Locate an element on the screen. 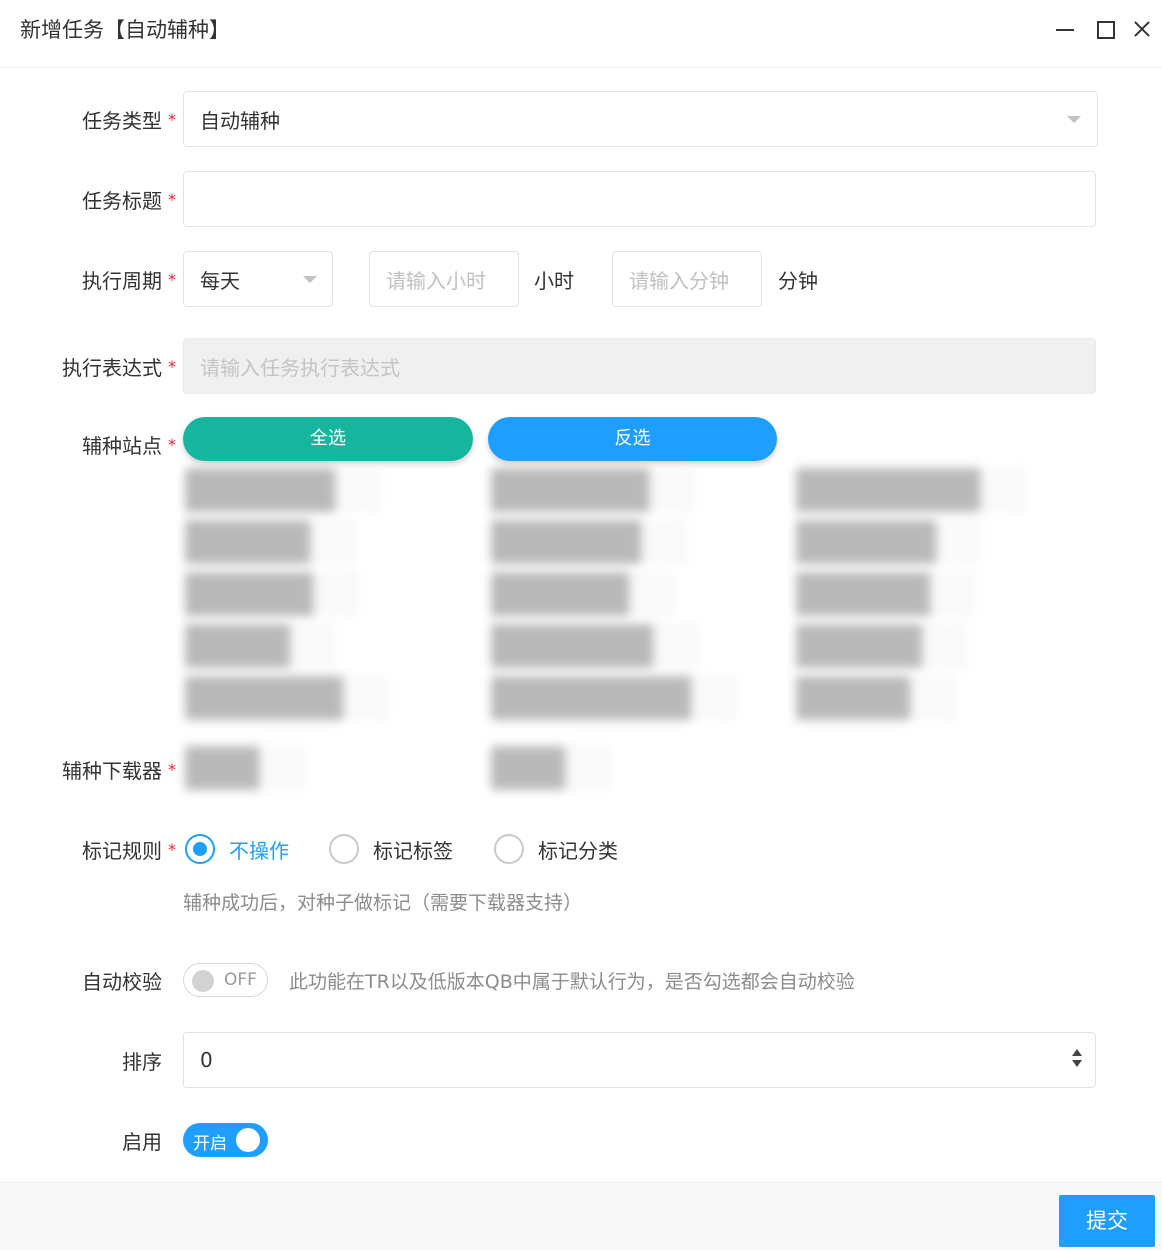 The image size is (1162, 1250). period-value: 每天 is located at coordinates (220, 280).